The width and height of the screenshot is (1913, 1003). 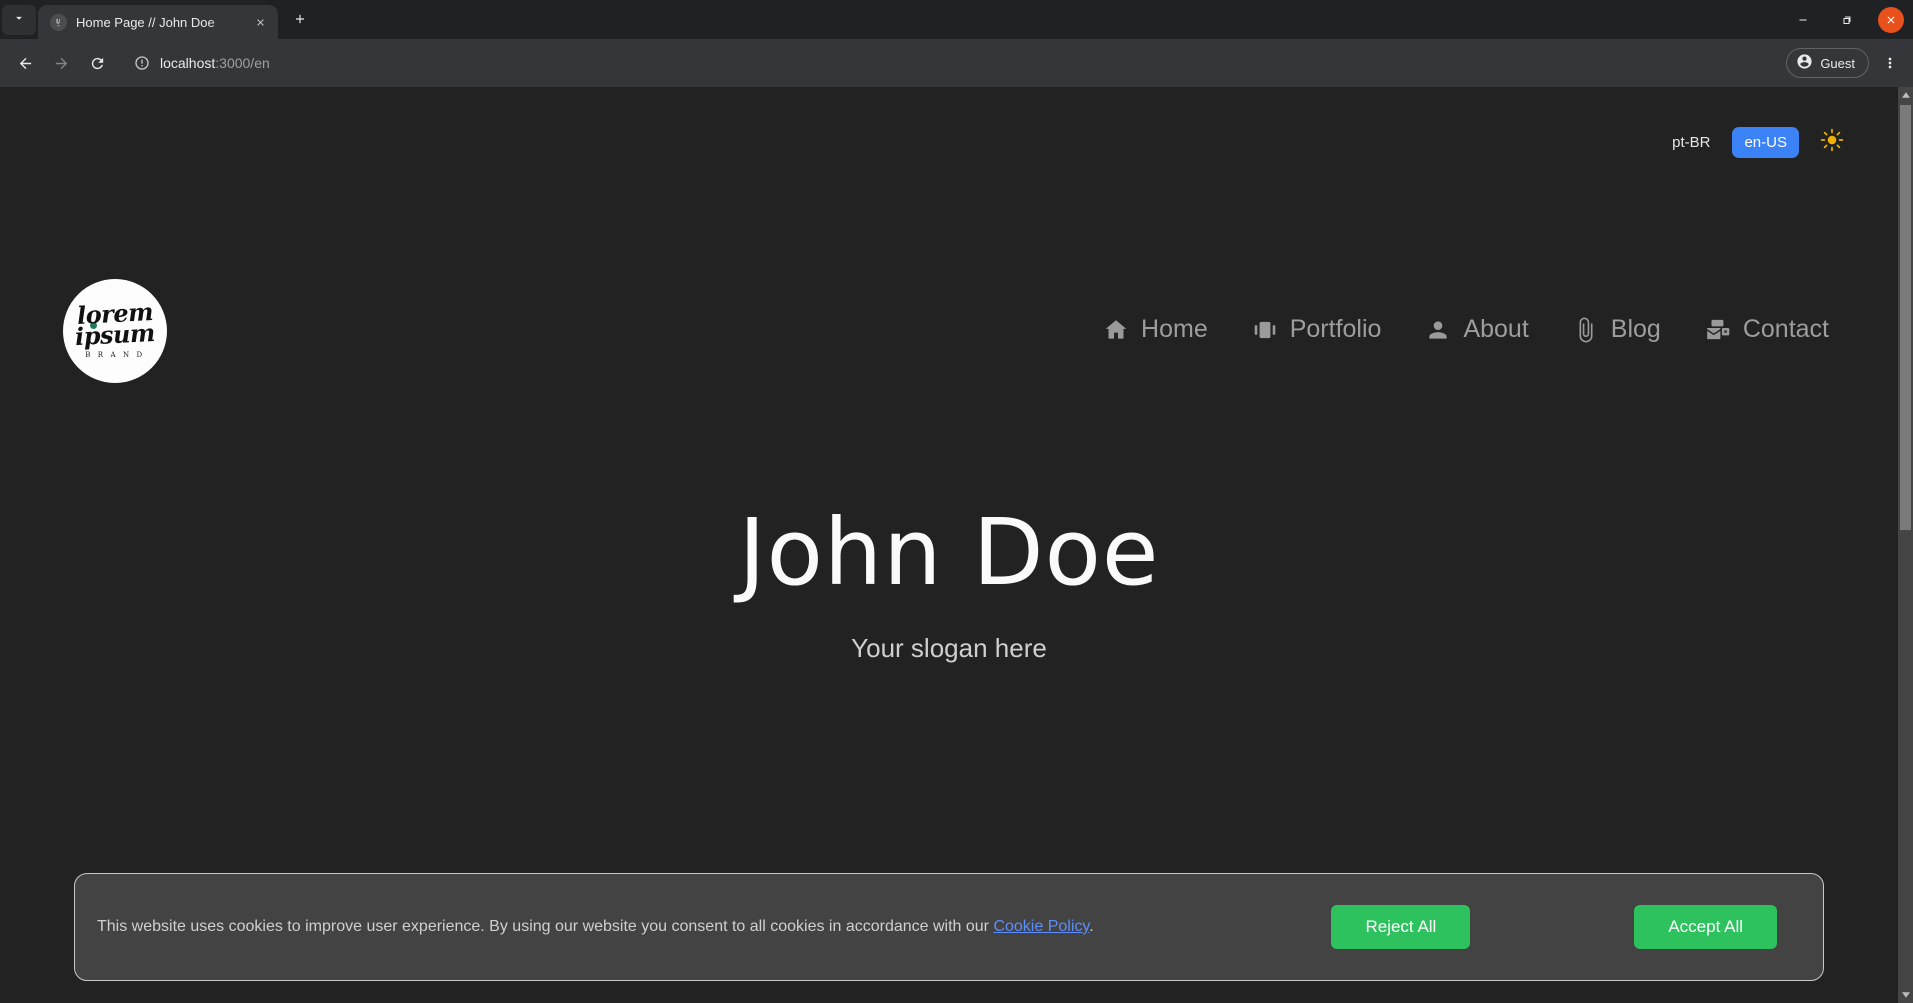 I want to click on lang-option-pt-br: pt-BR, so click(x=1691, y=142).